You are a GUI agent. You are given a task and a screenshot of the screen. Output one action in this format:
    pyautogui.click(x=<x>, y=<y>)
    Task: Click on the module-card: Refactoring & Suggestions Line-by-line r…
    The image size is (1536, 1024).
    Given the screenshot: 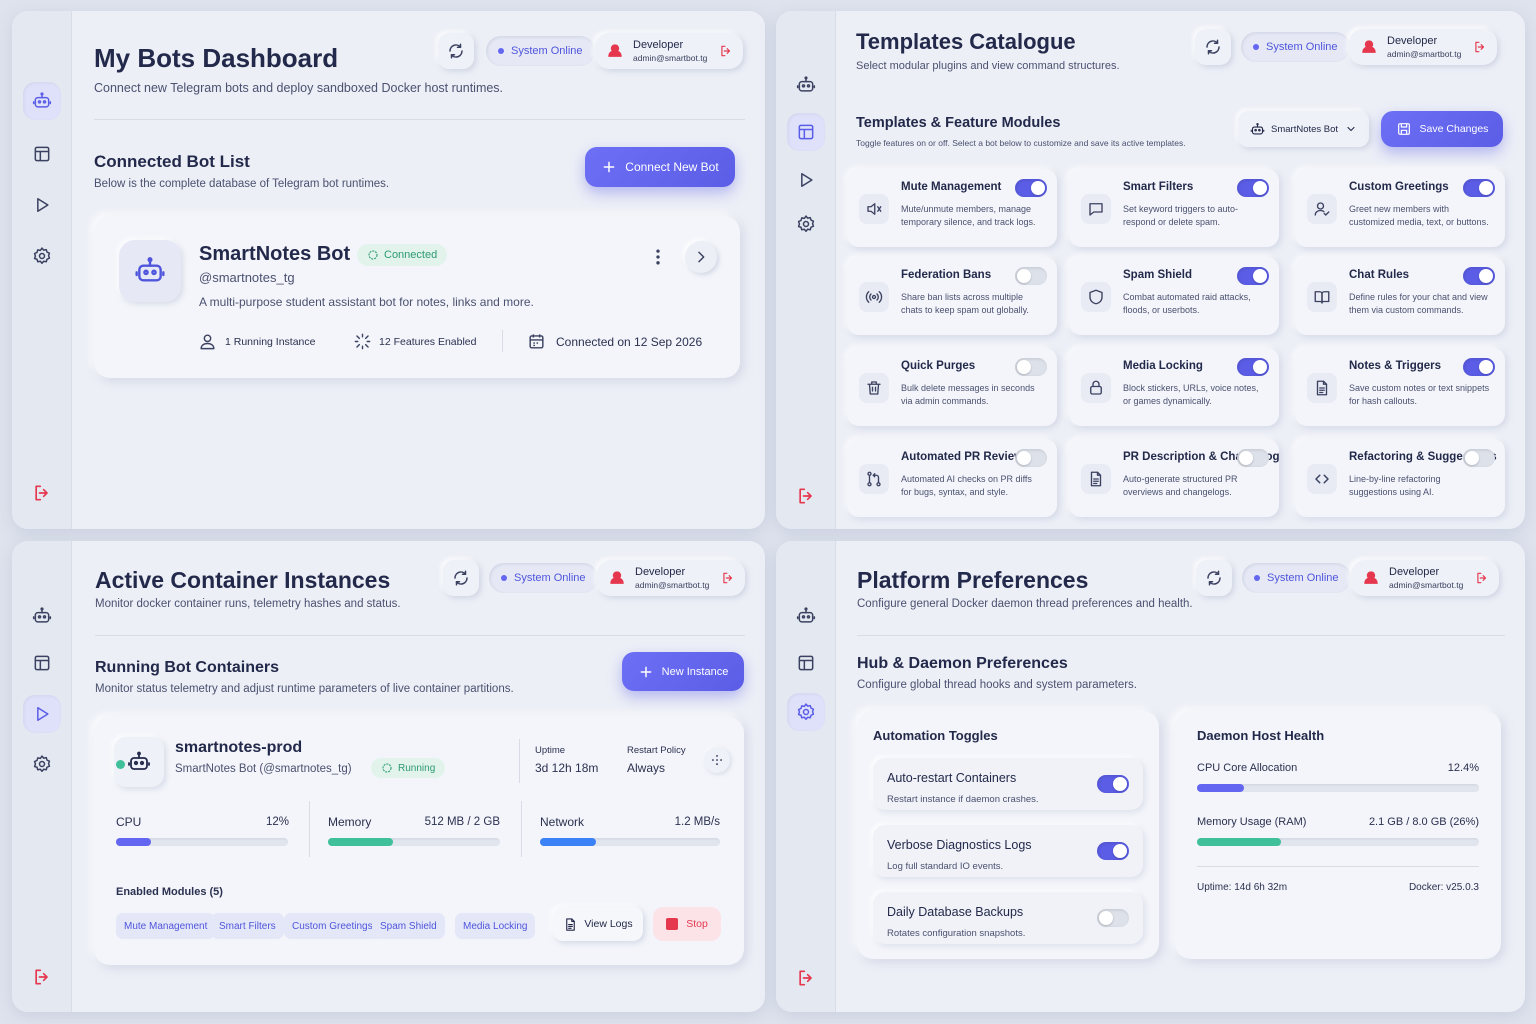 What is the action you would take?
    pyautogui.click(x=1400, y=478)
    